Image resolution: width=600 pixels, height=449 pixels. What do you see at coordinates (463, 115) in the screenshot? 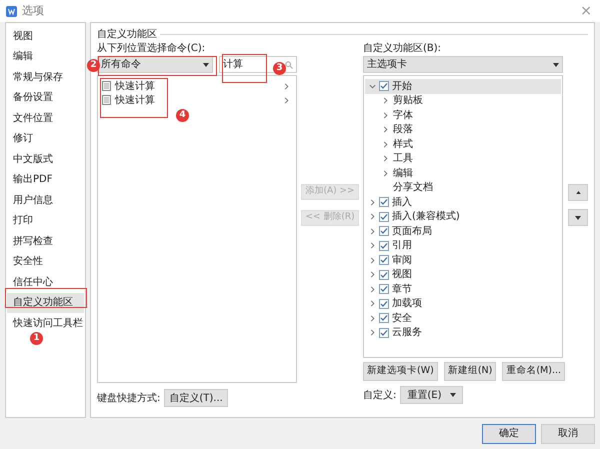
I see `tree-item: 字体` at bounding box center [463, 115].